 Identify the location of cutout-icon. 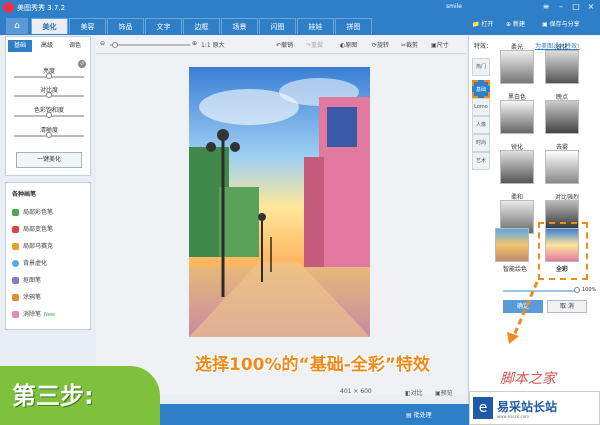
(15, 280).